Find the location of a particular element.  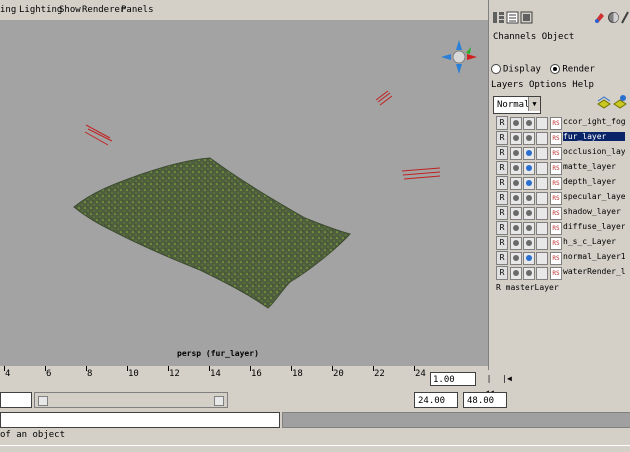

layer-row: R RSccor_ight_fog_la is located at coordinates (560, 123).